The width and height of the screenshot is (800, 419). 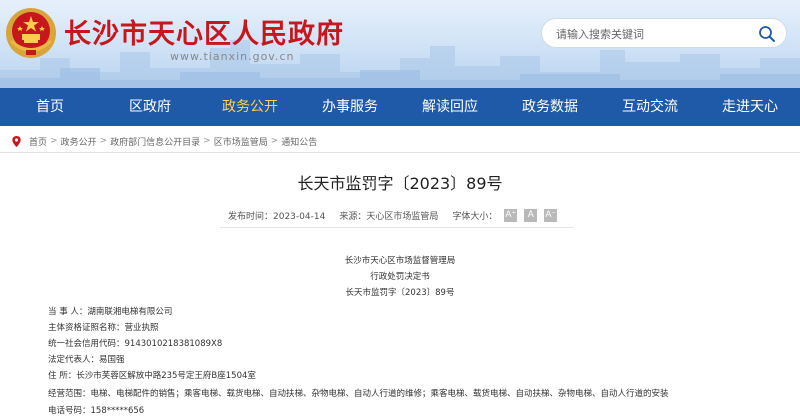 I want to click on document-number: 长天市监罚字〔2023〕89号, so click(x=400, y=293).